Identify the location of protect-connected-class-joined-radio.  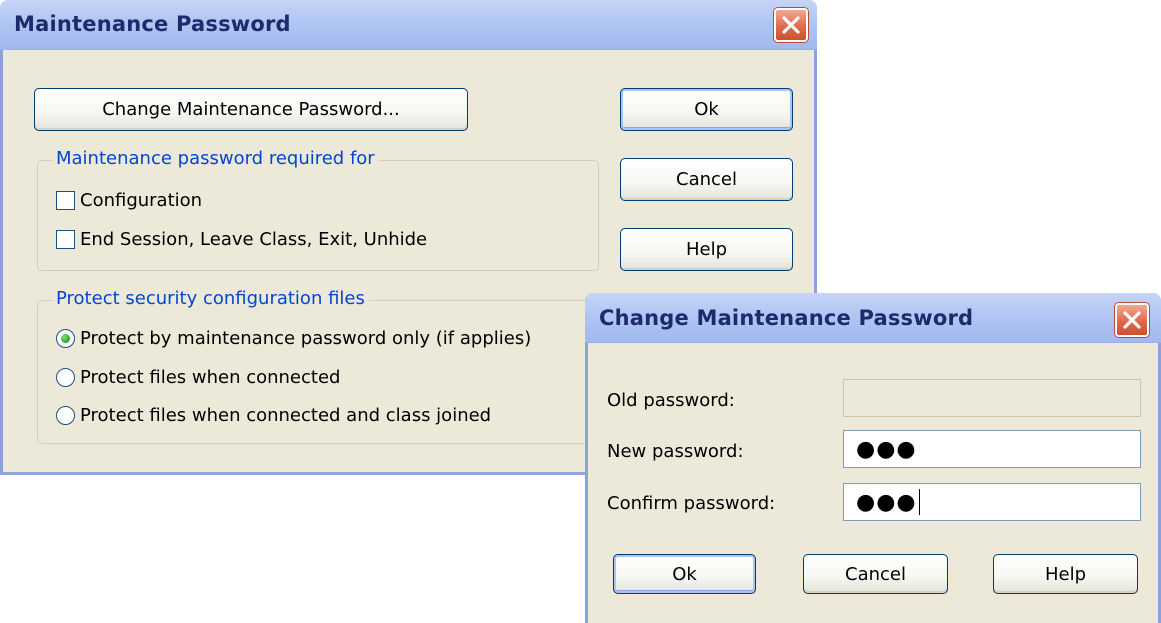
(65, 415).